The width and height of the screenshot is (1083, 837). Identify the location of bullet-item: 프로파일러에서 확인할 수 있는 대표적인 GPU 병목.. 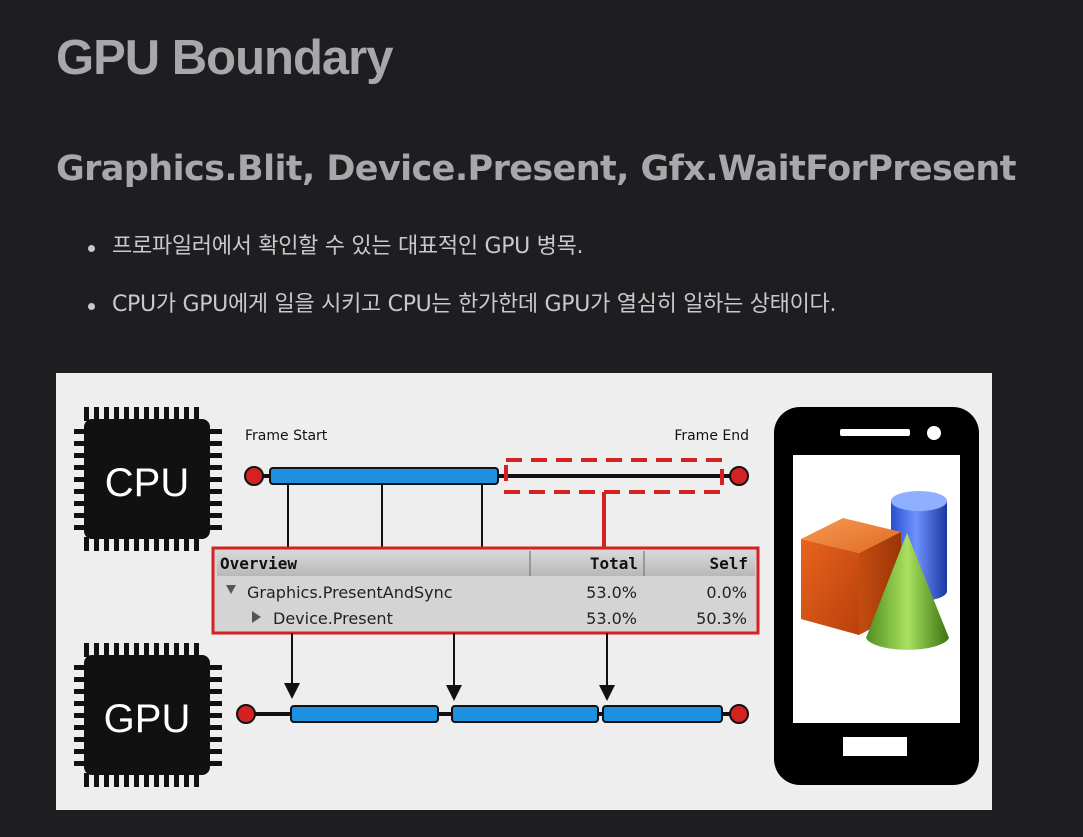
(462, 257).